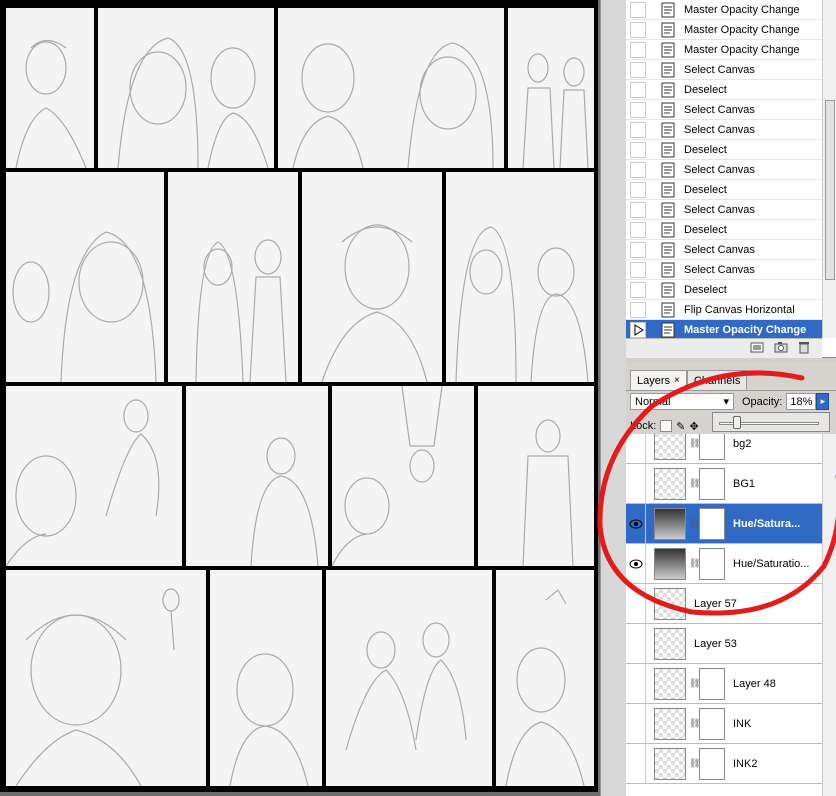 This screenshot has width=836, height=796. What do you see at coordinates (745, 763) in the screenshot?
I see `layer-name: INK2` at bounding box center [745, 763].